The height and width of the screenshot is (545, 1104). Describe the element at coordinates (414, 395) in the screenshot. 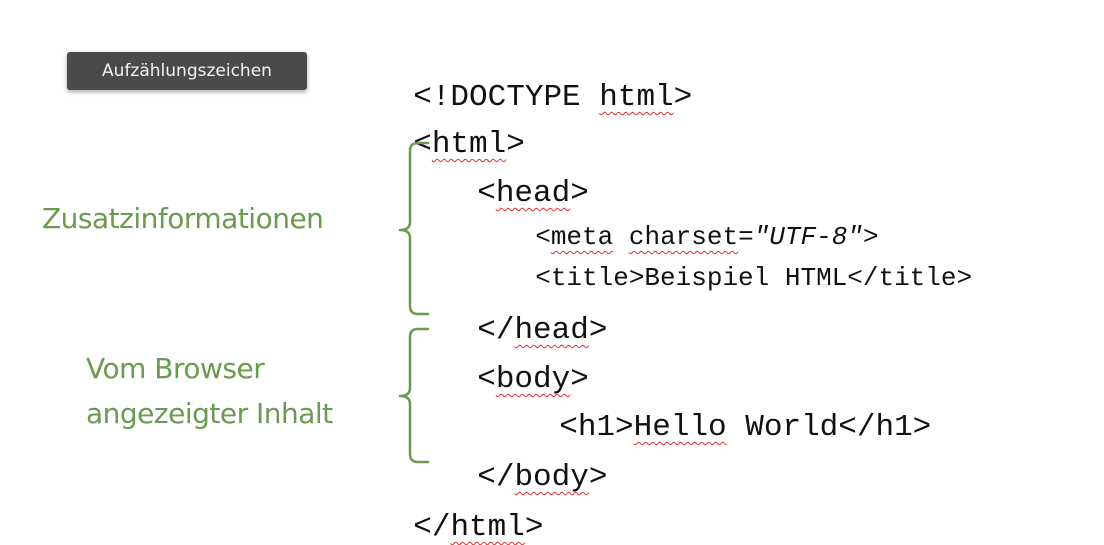

I see `body-curly-brace` at that location.